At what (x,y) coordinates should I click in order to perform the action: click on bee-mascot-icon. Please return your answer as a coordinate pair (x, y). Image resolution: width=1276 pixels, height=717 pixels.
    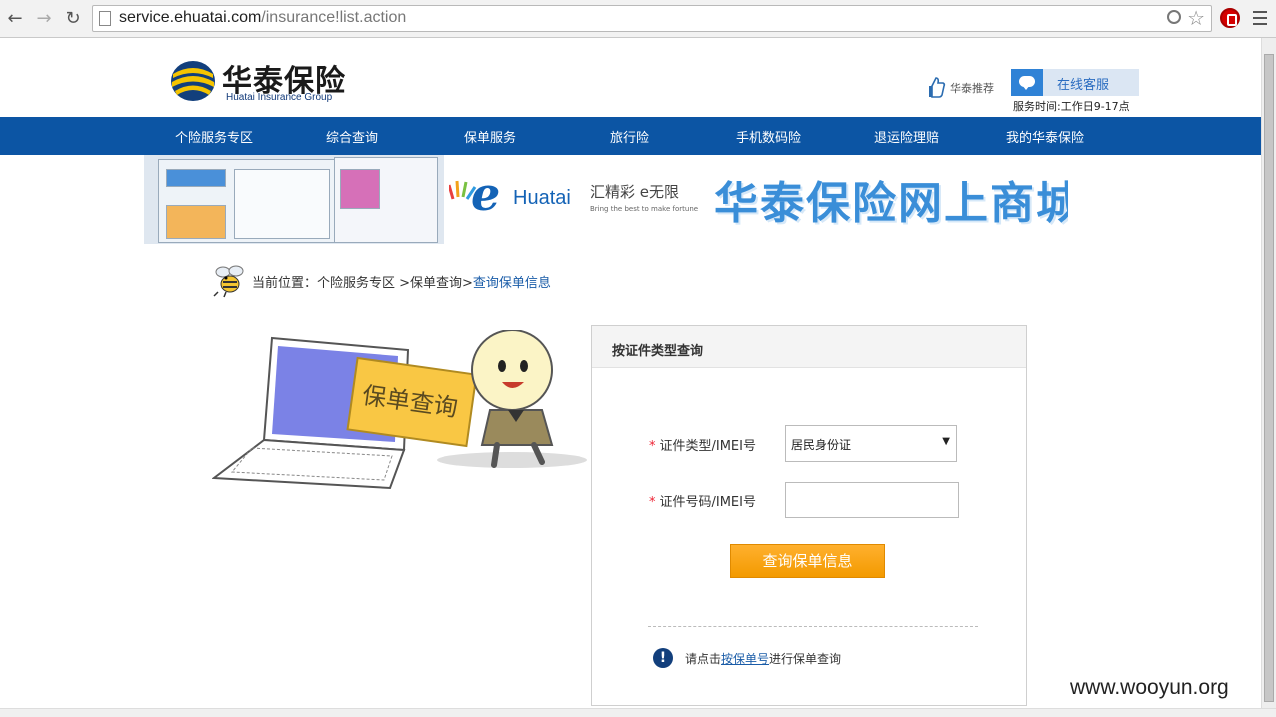
    Looking at the image, I should click on (228, 281).